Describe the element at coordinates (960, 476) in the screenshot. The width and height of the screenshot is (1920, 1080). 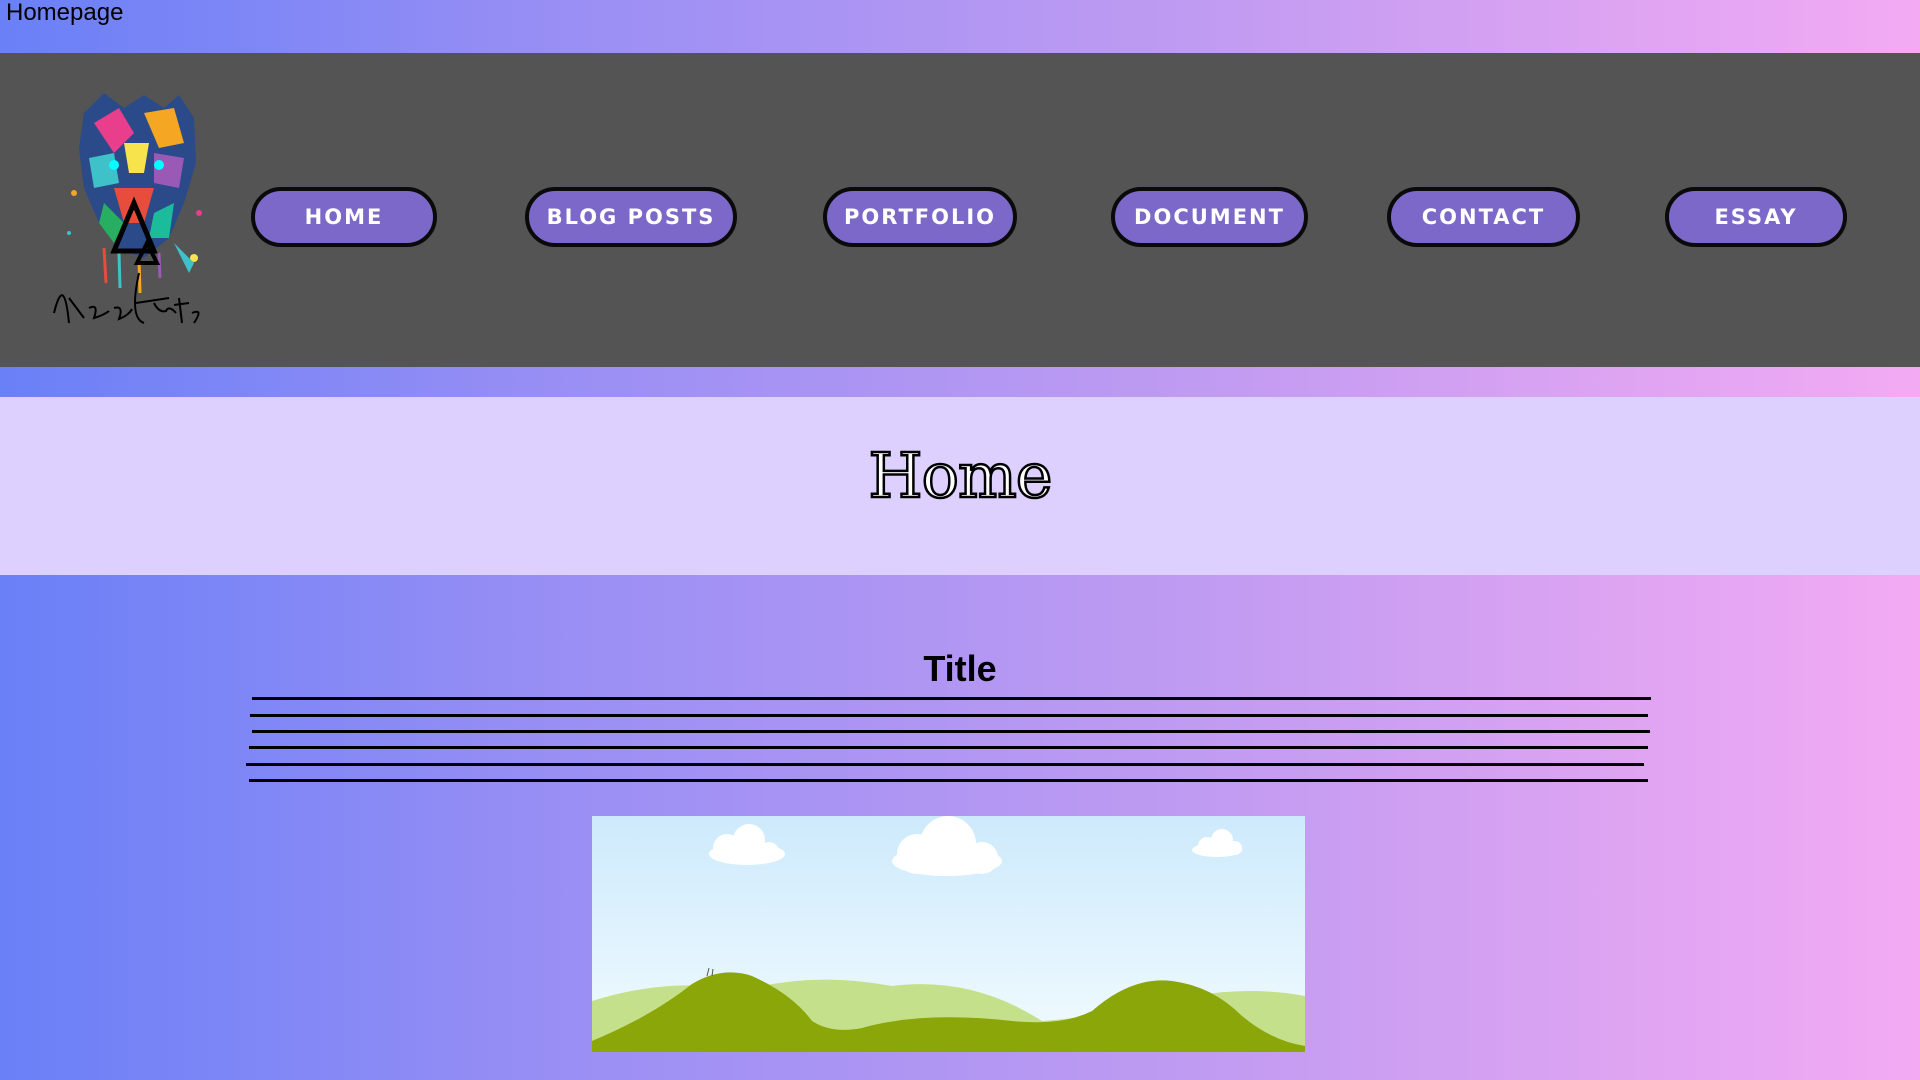
I see `page-title: Home` at that location.